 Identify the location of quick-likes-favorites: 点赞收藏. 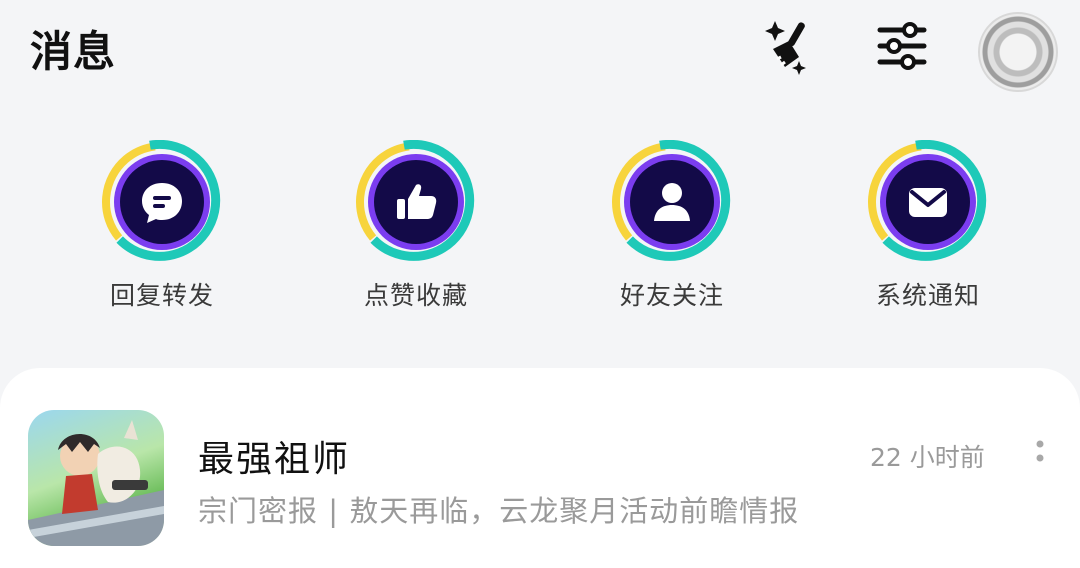
(416, 225).